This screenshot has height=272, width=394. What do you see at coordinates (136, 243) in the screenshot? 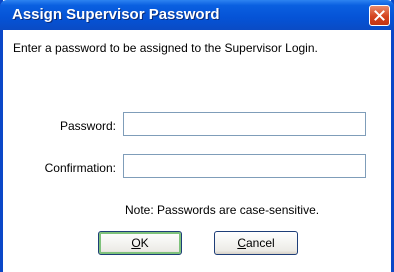
I see `ok-mnemonic: O` at bounding box center [136, 243].